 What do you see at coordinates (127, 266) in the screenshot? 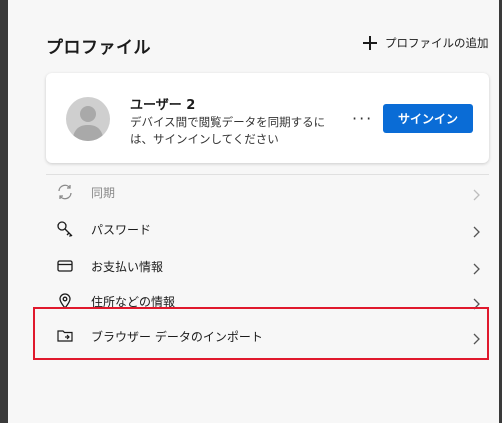
I see `menu-item-label: お支払い情報` at bounding box center [127, 266].